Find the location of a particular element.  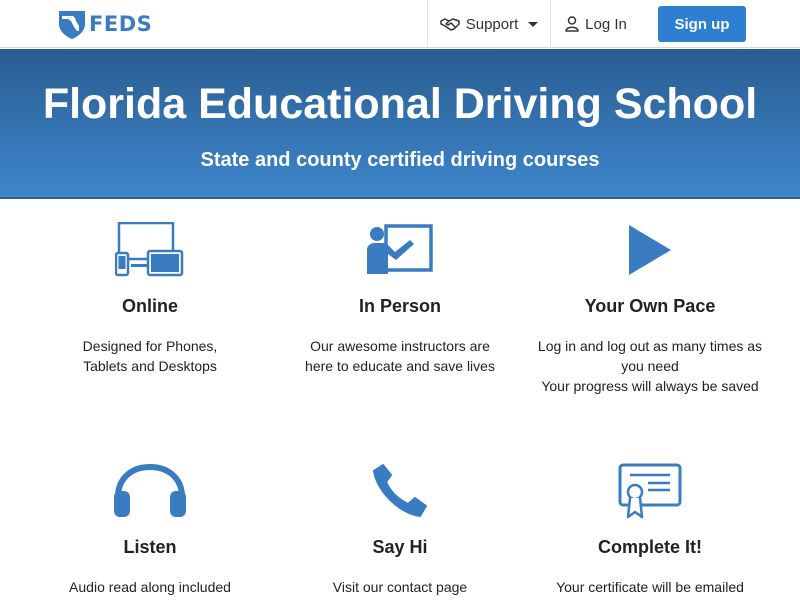

feature-title: In Person is located at coordinates (400, 306).